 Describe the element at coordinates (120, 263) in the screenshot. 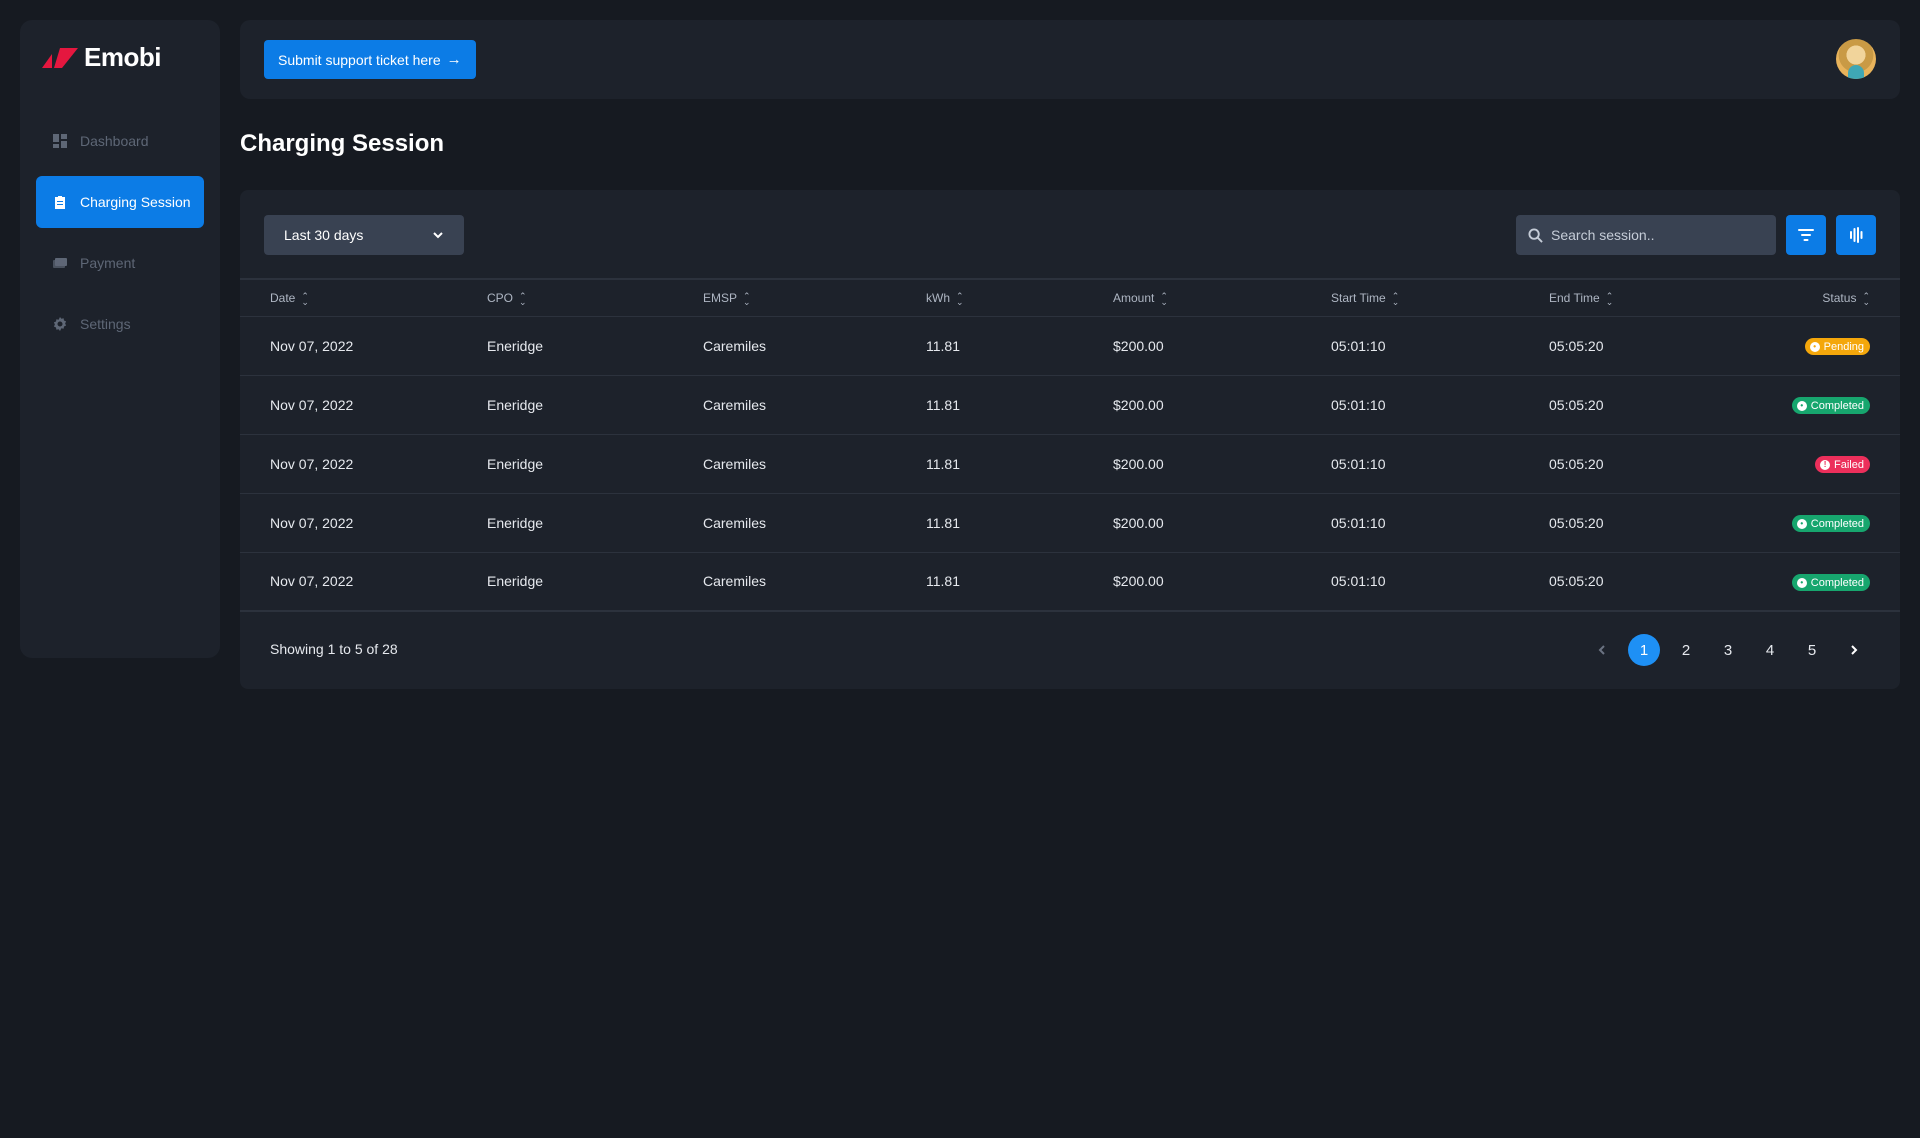

I see `sidebar-item-payment: Payment` at that location.